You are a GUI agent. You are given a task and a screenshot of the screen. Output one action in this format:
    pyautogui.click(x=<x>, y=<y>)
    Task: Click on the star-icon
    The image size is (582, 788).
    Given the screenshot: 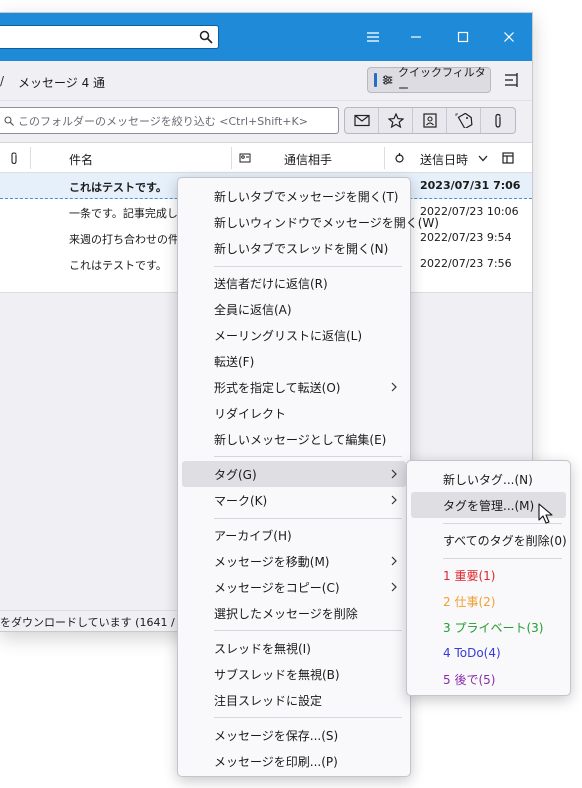 What is the action you would take?
    pyautogui.click(x=395, y=120)
    